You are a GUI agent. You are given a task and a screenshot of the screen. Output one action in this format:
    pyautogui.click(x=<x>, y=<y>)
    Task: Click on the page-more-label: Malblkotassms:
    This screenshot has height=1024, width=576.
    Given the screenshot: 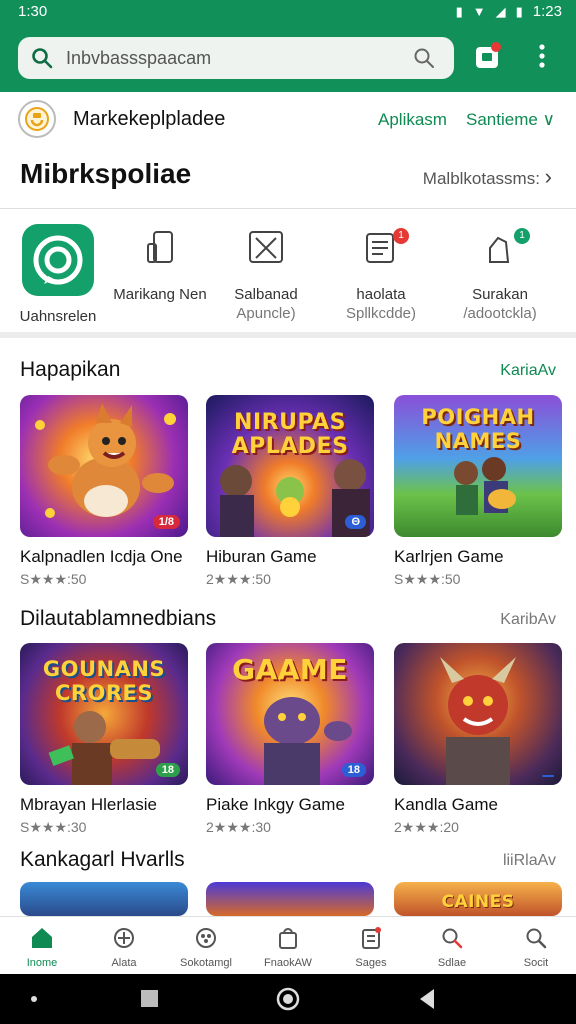 What is the action you would take?
    pyautogui.click(x=481, y=178)
    